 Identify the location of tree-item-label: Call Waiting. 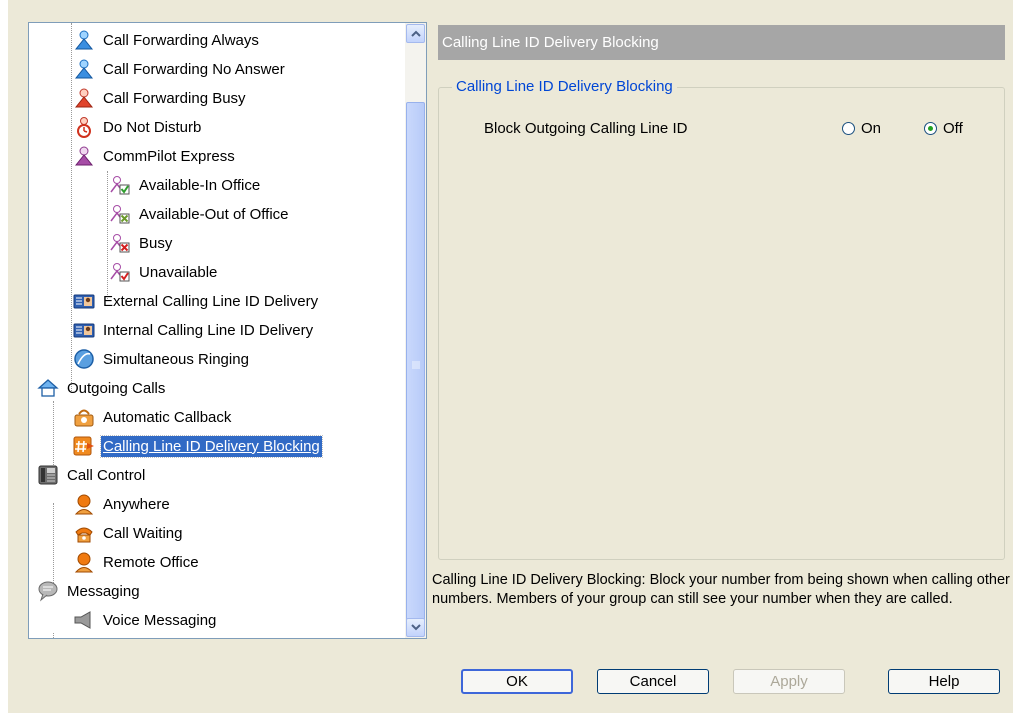
(143, 533).